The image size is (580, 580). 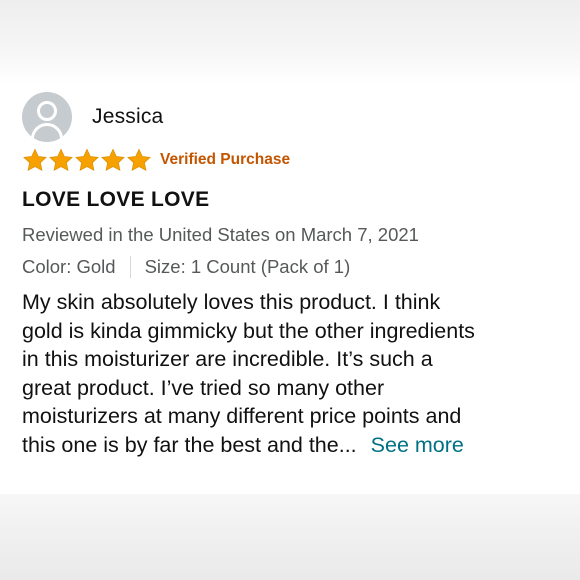 I want to click on product-variant: Color: Gold Size: 1 Count (Pack of 1), so click(x=186, y=267).